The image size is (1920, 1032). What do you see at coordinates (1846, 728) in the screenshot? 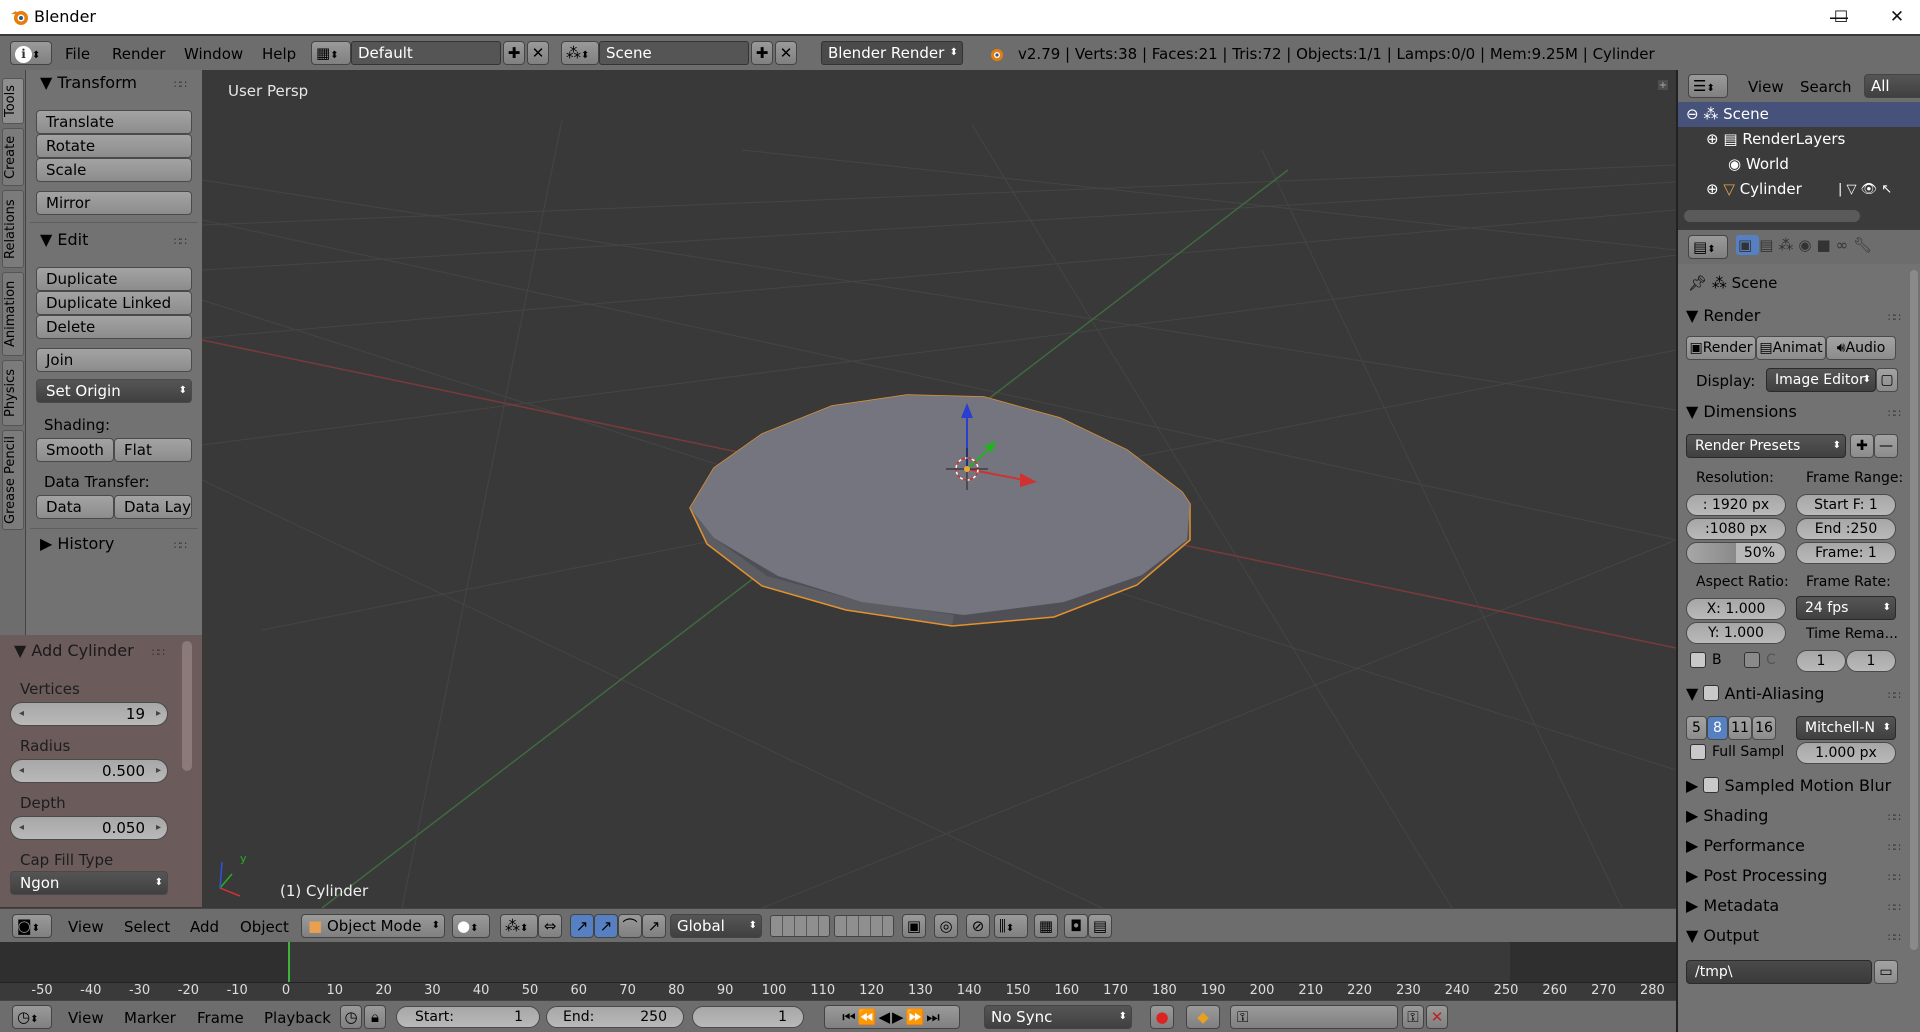
I see `aa-filter-dropdown: Mitchell-N ⬍` at bounding box center [1846, 728].